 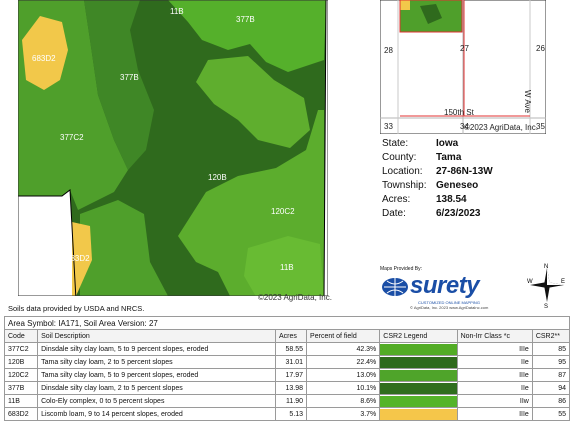 What do you see at coordinates (459, 112) in the screenshot?
I see `road-label: 150th St` at bounding box center [459, 112].